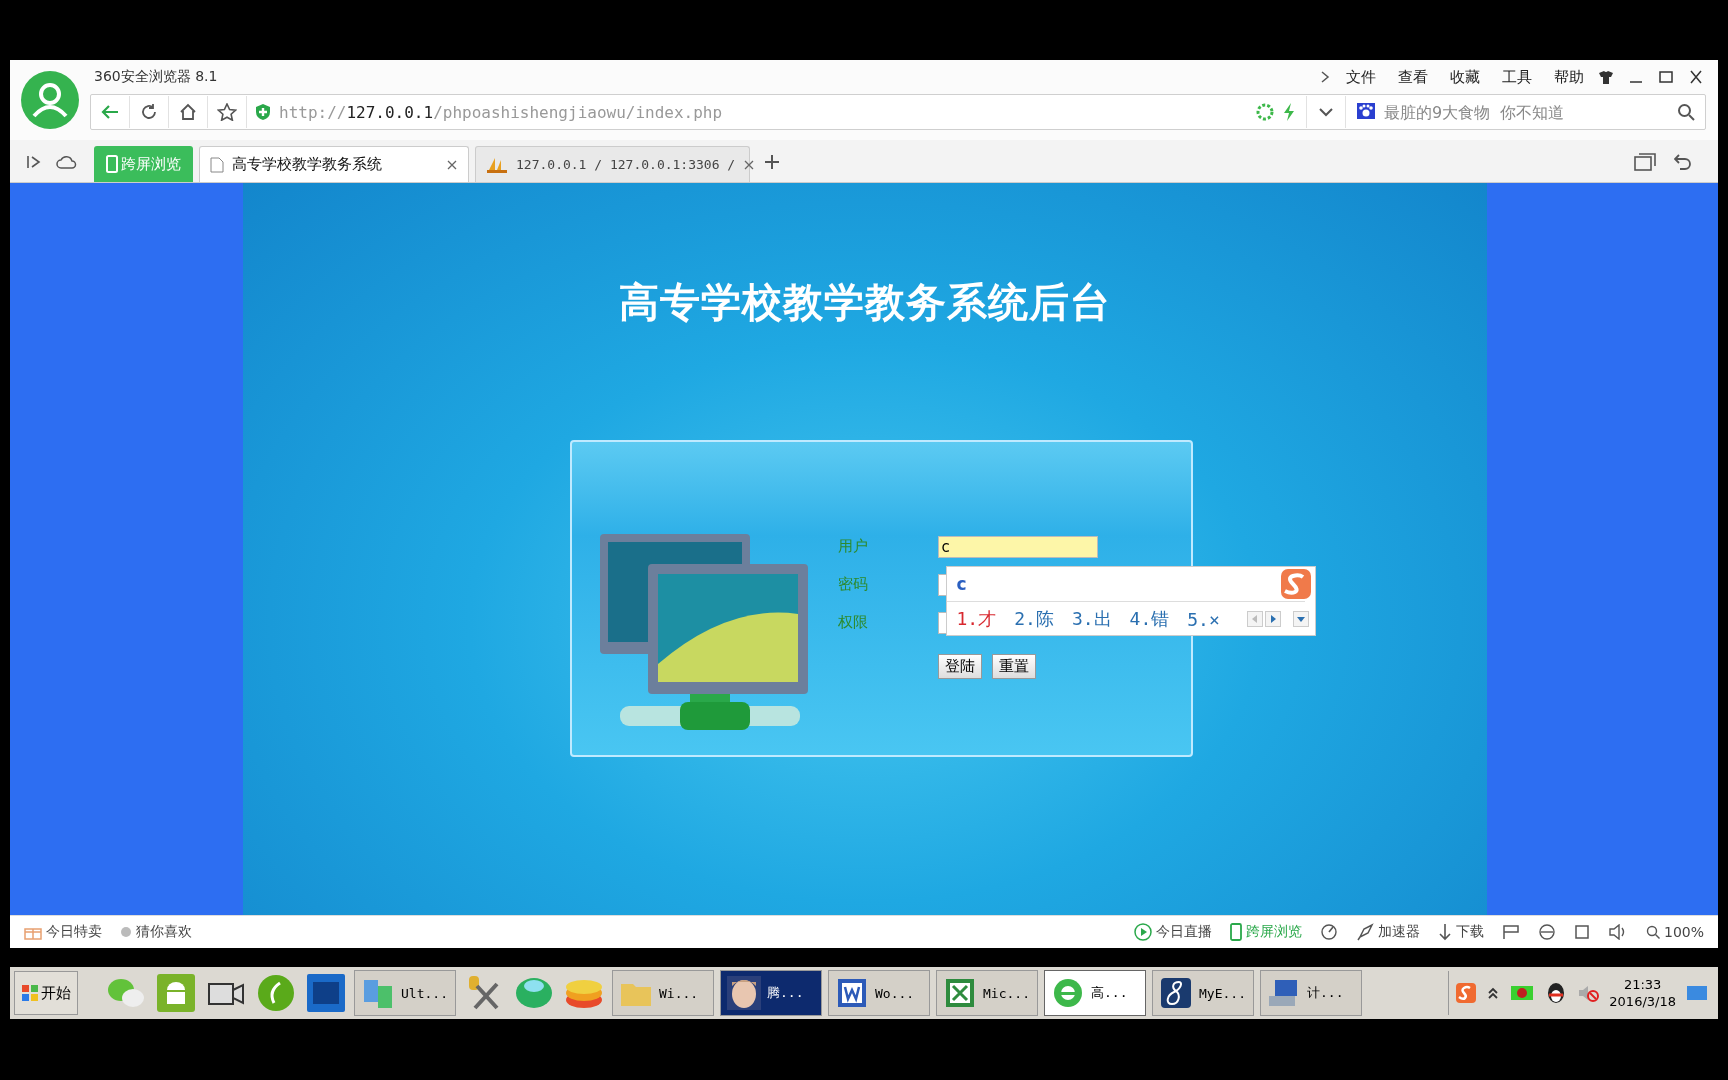 Image resolution: width=1728 pixels, height=1080 pixels. I want to click on ime-candidate: 5.×, so click(1203, 619).